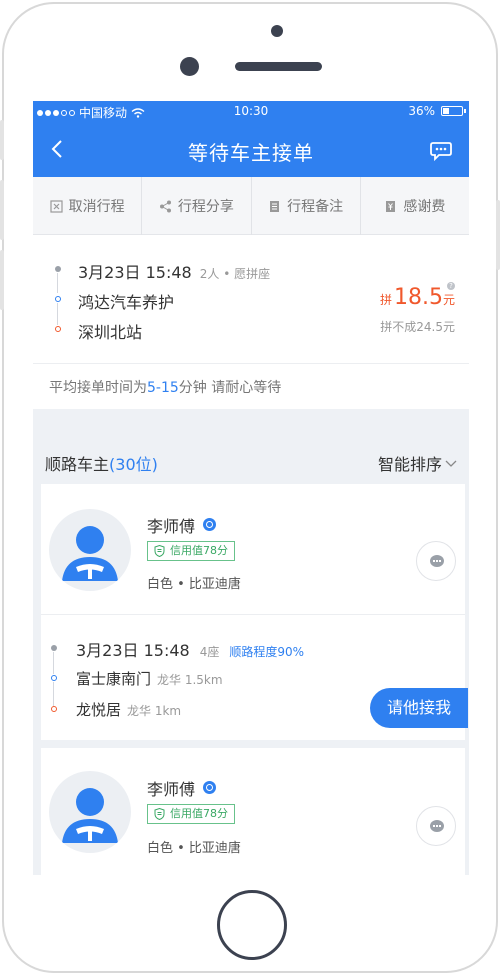  Describe the element at coordinates (252, 925) in the screenshot. I see `home-button` at that location.